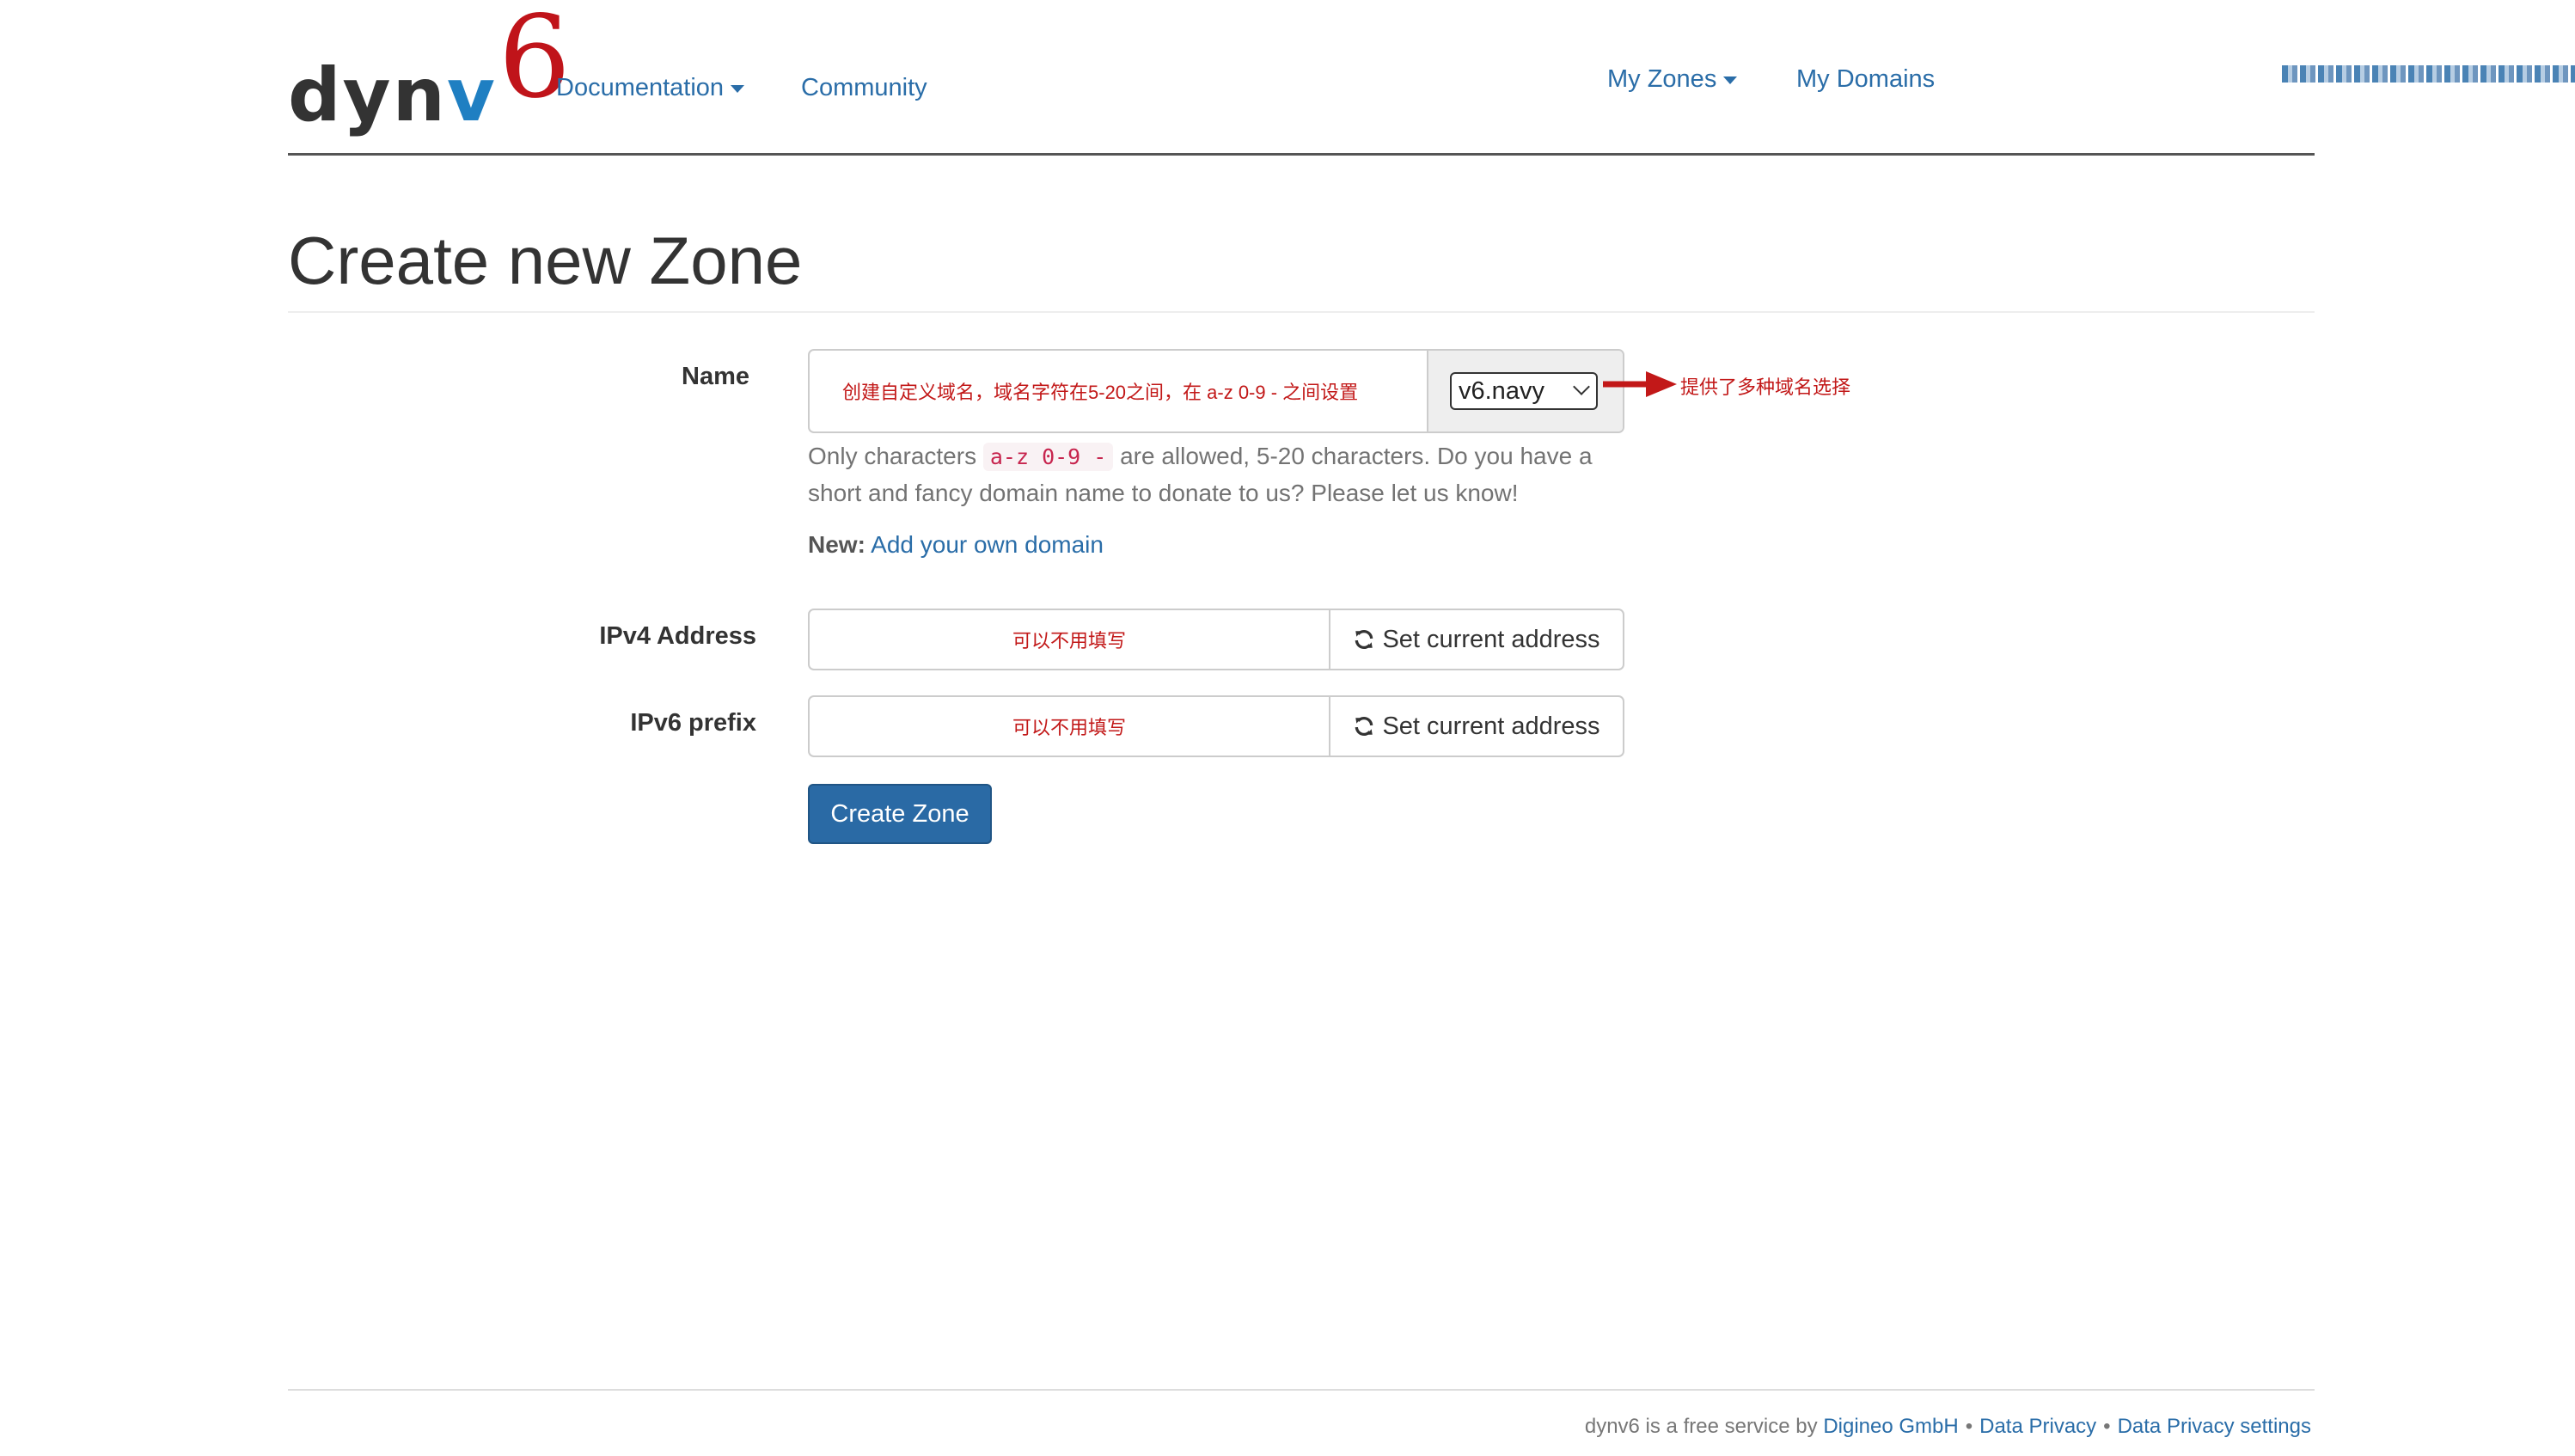 This screenshot has width=2575, height=1456. I want to click on ipv4-address-input: 可以不用填写, so click(1069, 640).